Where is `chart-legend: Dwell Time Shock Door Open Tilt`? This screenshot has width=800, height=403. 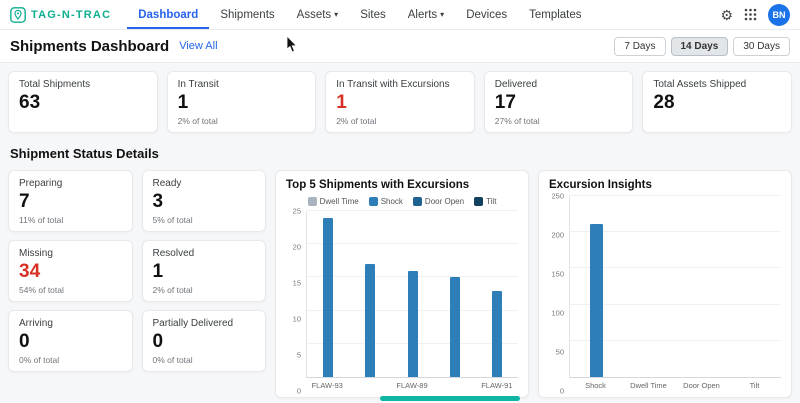
chart-legend: Dwell Time Shock Door Open Tilt is located at coordinates (402, 201).